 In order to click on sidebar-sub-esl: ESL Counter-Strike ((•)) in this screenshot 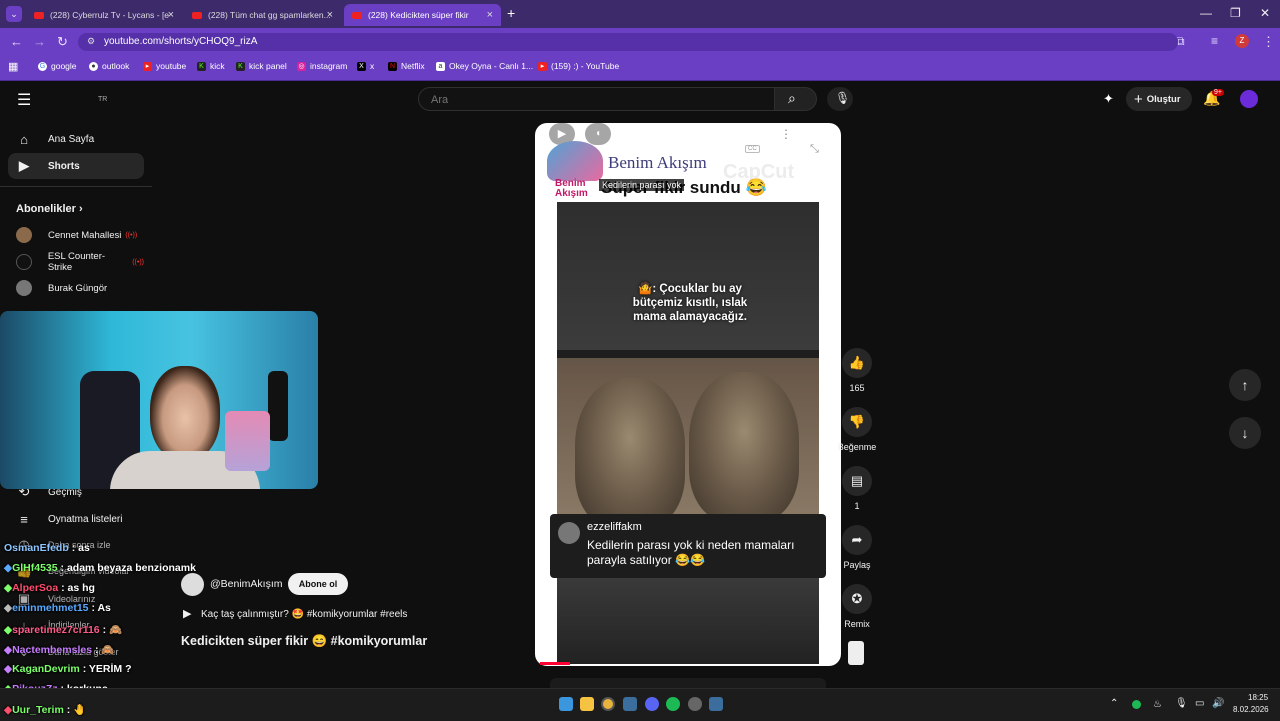, I will do `click(76, 262)`.